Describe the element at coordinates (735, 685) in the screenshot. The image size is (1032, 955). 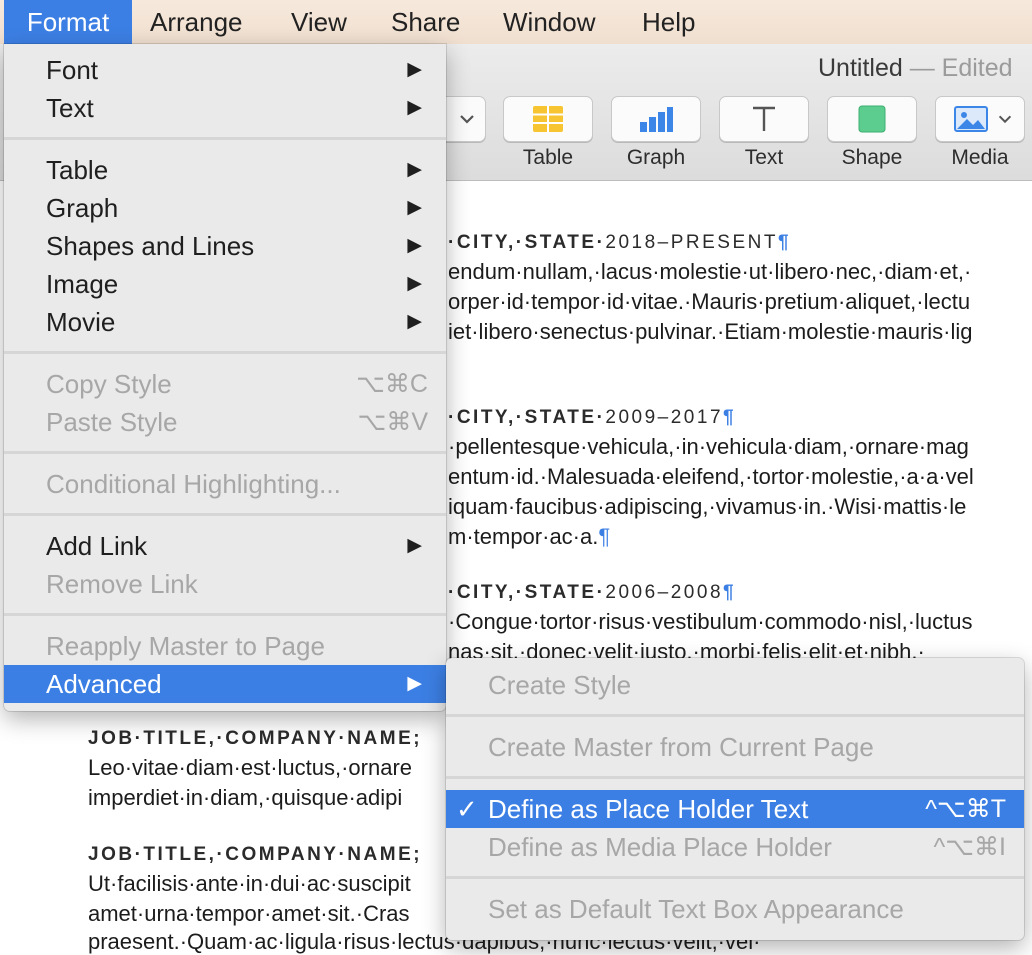
I see `menu-item-create-style: Create Style` at that location.